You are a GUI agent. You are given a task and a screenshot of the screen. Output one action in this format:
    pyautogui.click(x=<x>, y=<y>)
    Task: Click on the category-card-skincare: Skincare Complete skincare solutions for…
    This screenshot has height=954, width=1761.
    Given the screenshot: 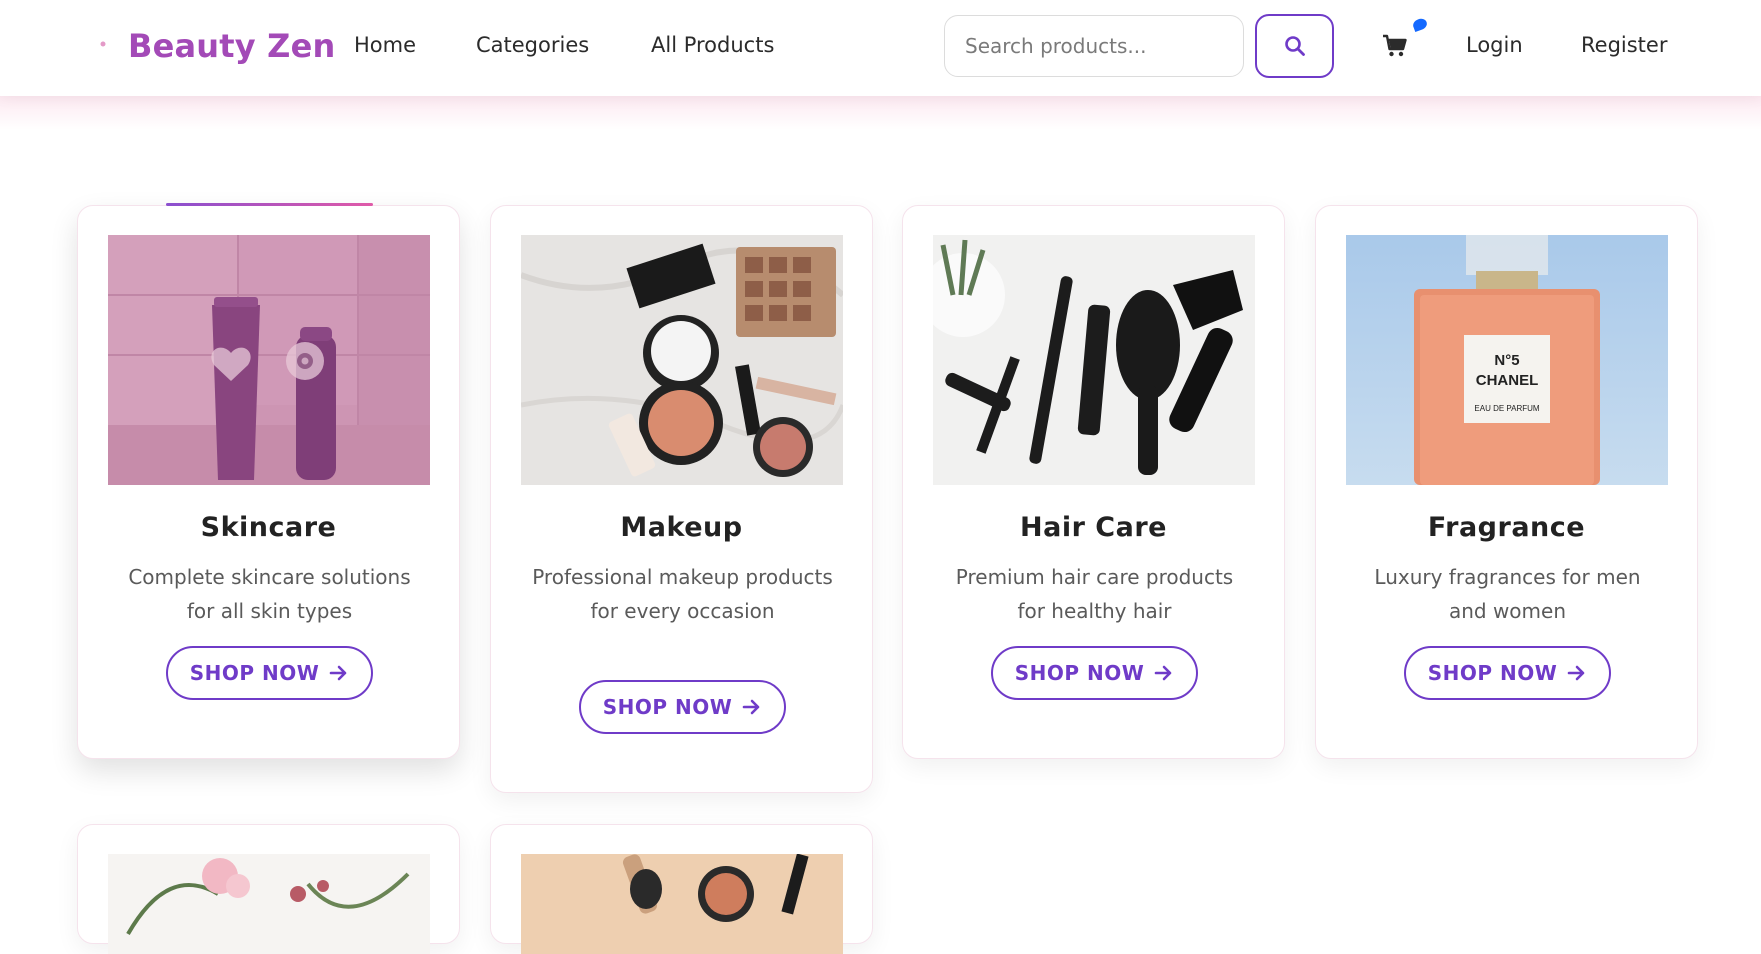 What is the action you would take?
    pyautogui.click(x=268, y=481)
    